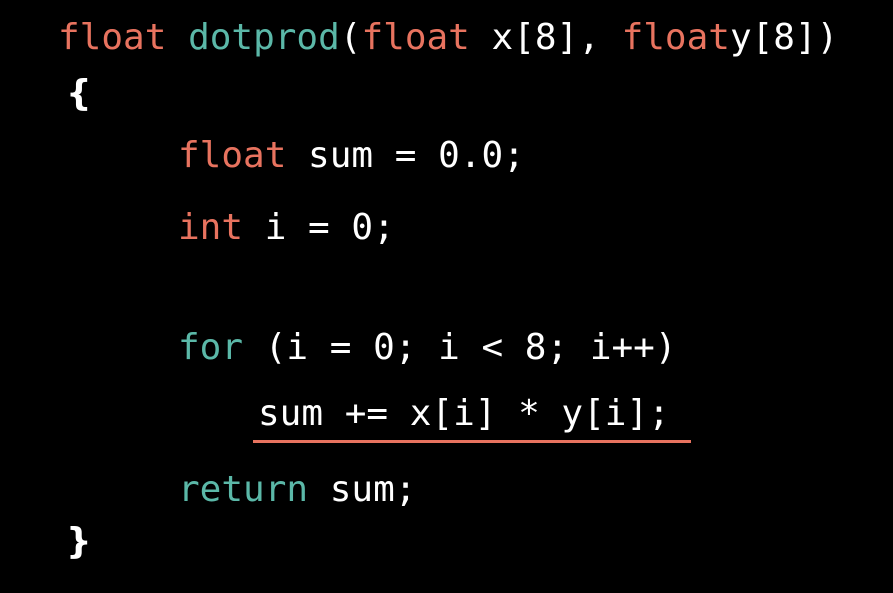 This screenshot has height=593, width=893. I want to click on code-line-loop-body: sum += x[i] * y[i];, so click(464, 413).